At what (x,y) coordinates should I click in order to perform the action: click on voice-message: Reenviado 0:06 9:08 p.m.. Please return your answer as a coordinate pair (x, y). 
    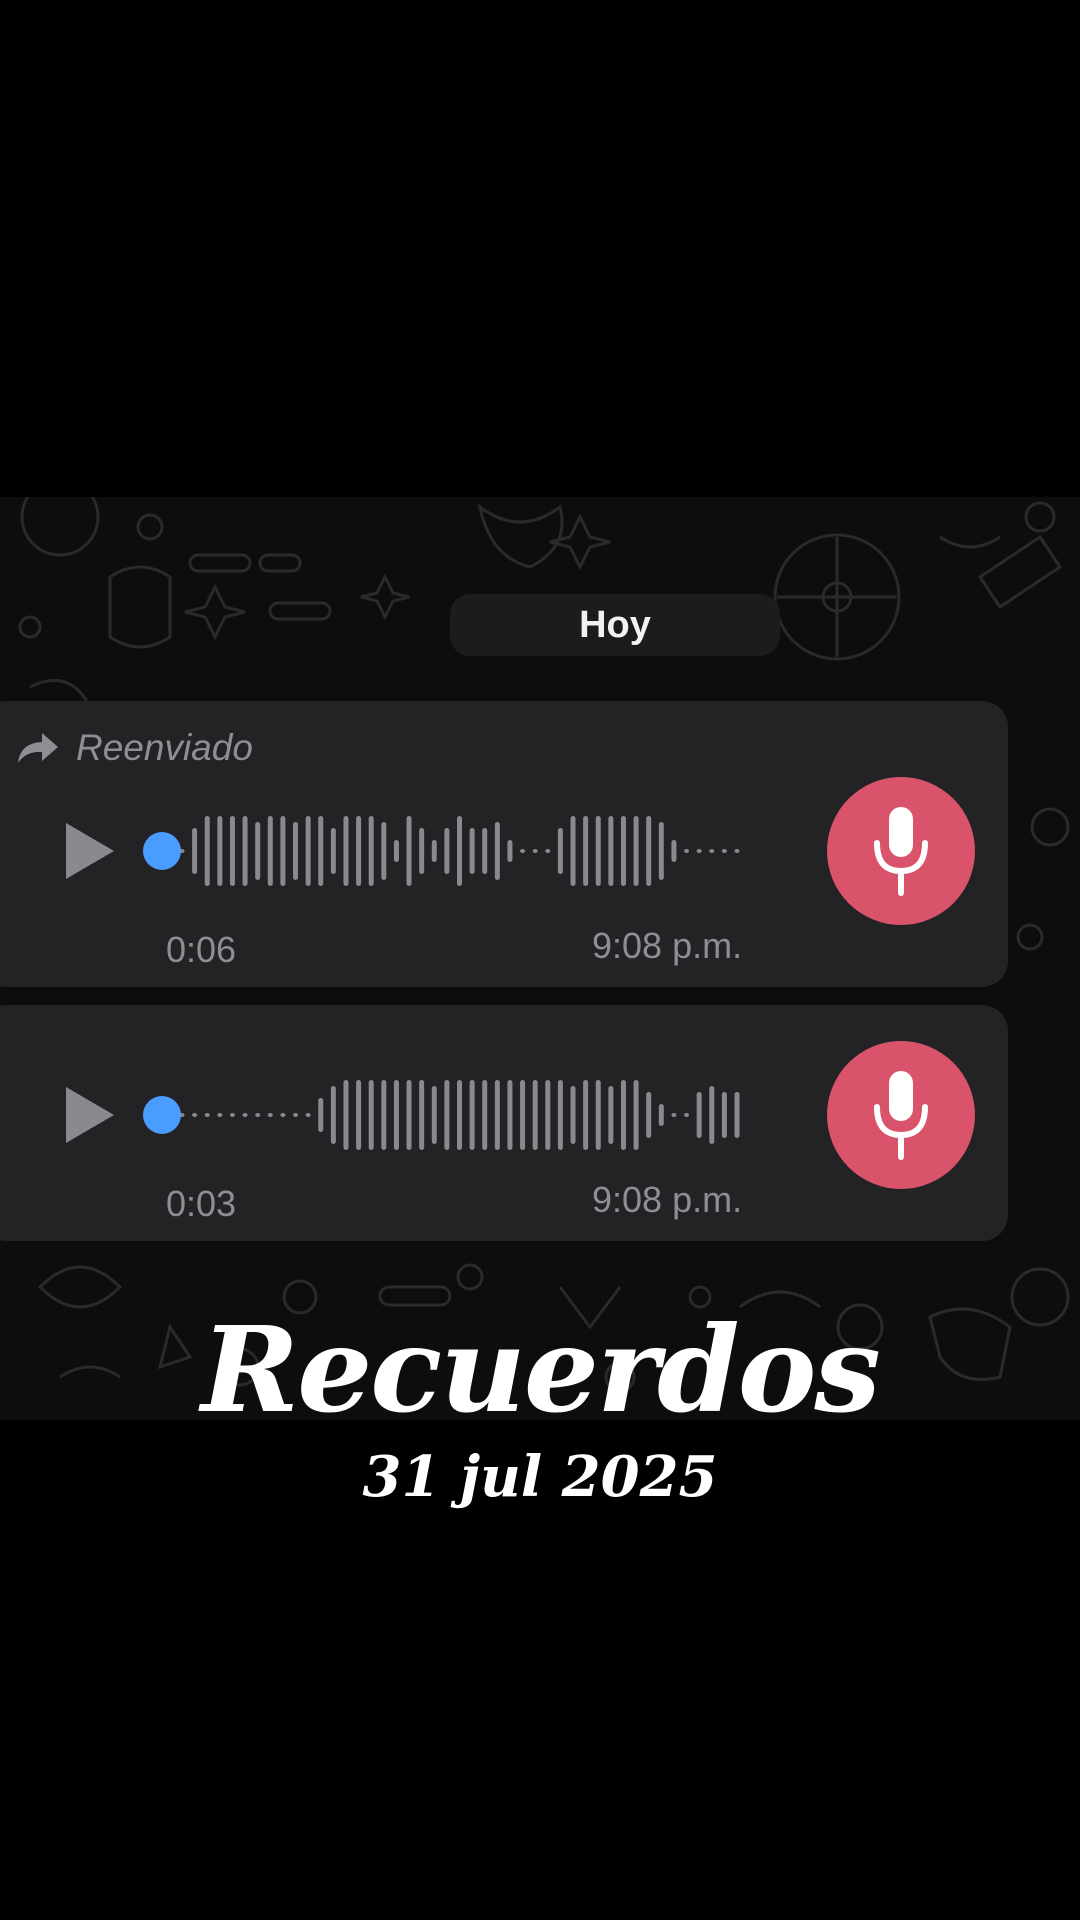
    Looking at the image, I should click on (504, 844).